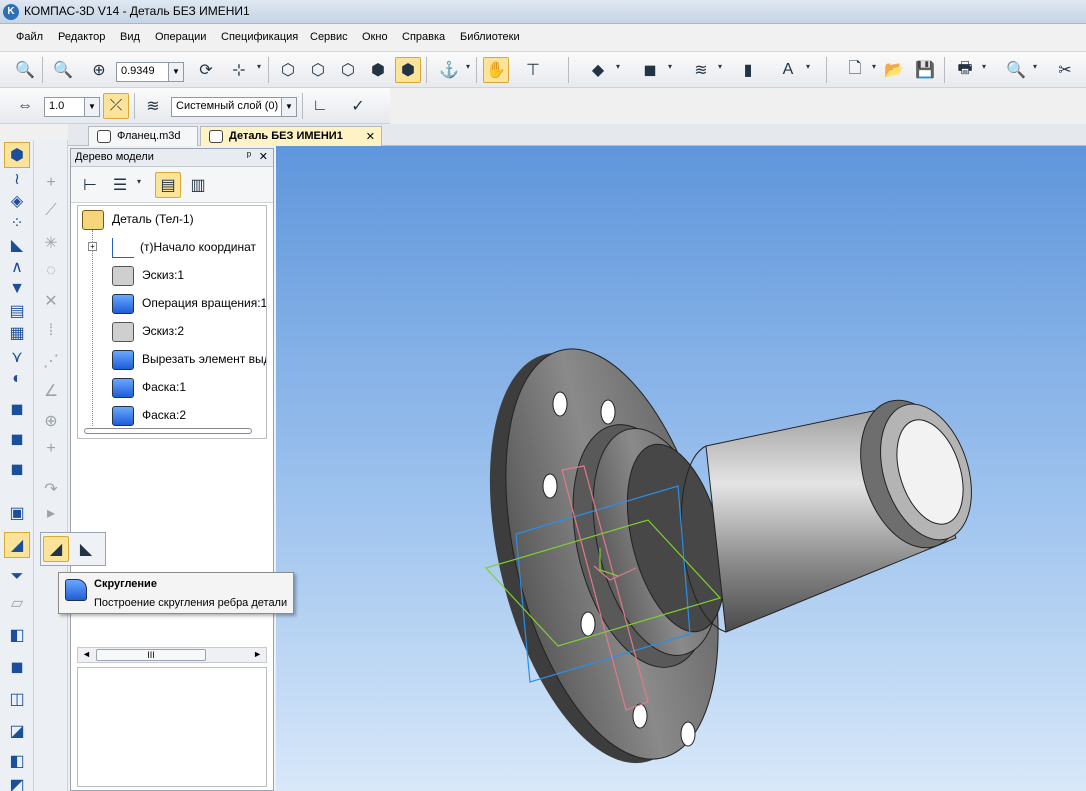 This screenshot has height=791, width=1086. What do you see at coordinates (259, 37) in the screenshot?
I see `menu-specification: Спецификация` at bounding box center [259, 37].